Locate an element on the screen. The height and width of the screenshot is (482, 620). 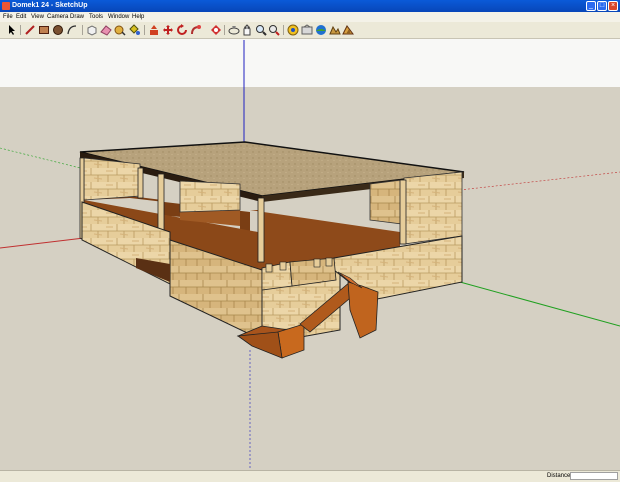
menu-camera: Camera is located at coordinates (57, 17).